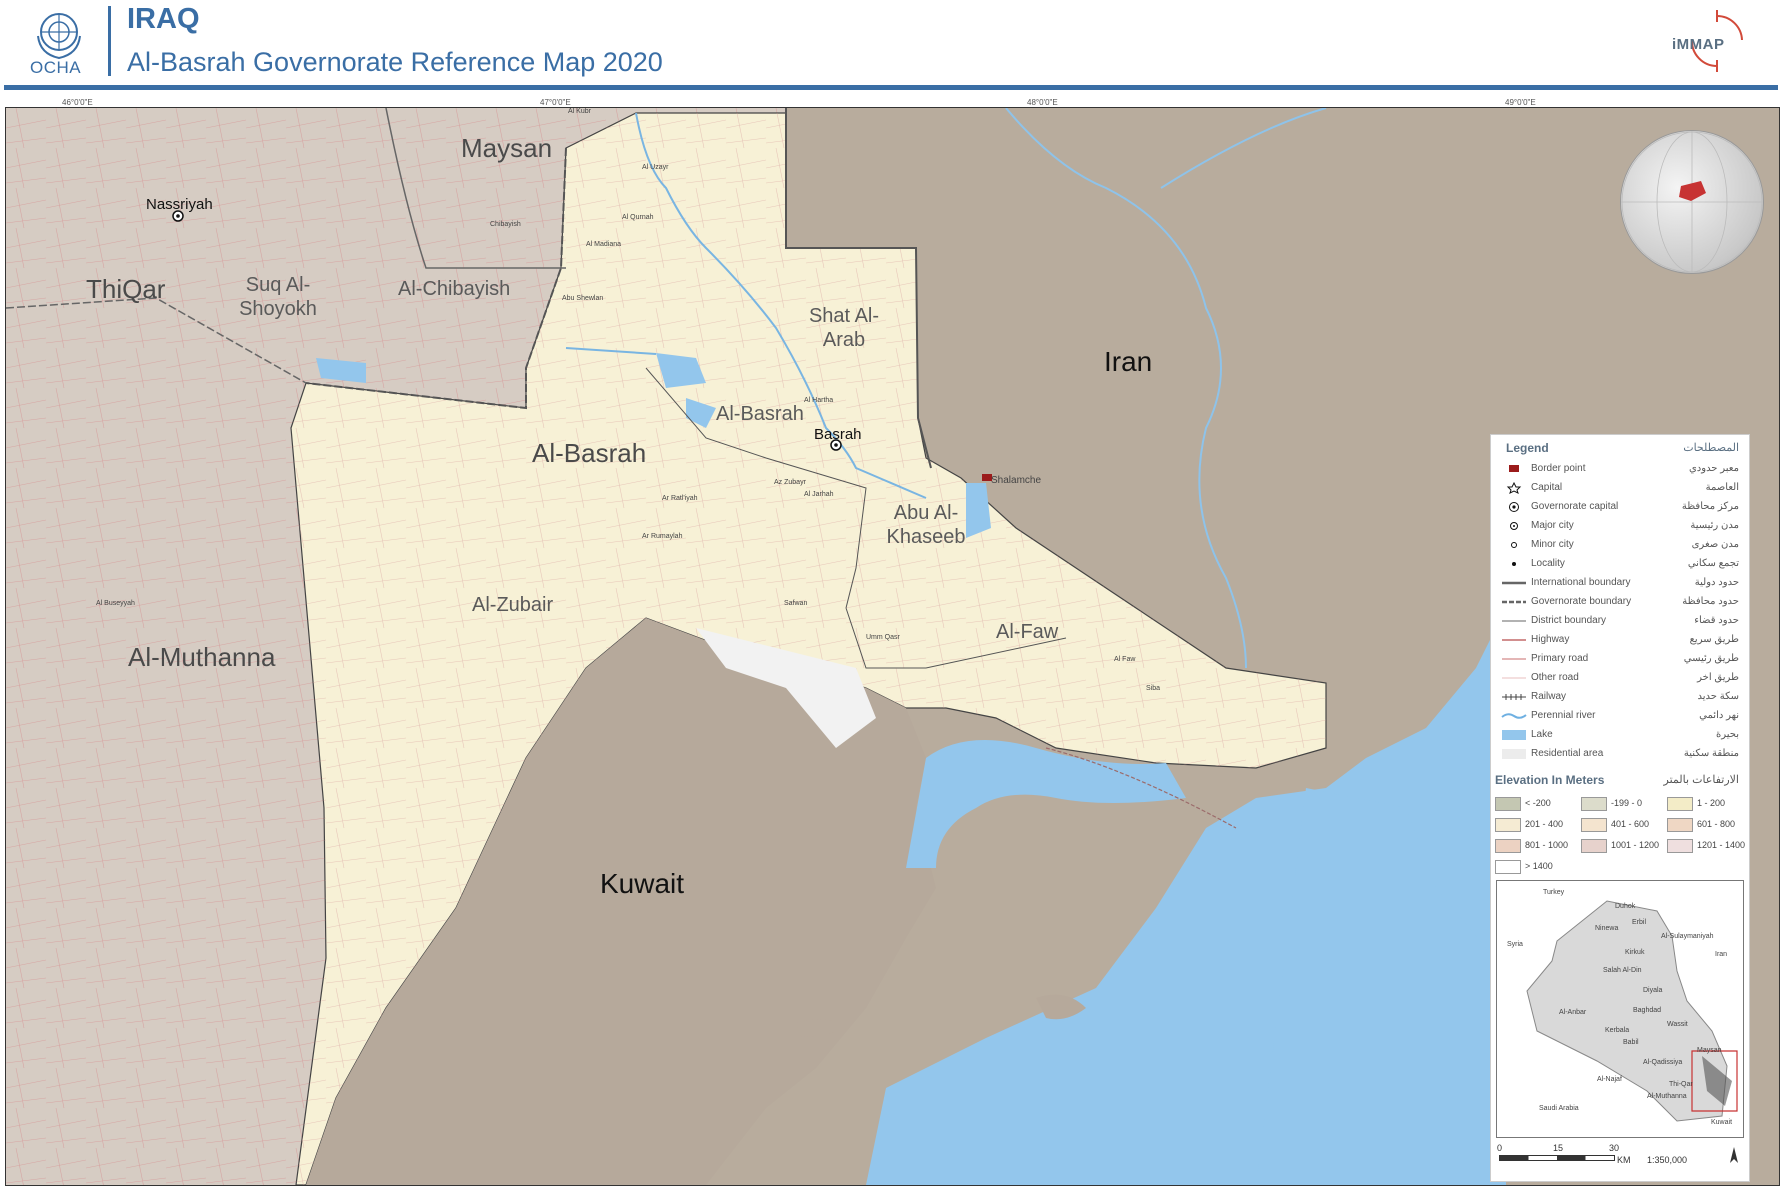 Image resolution: width=1782 pixels, height=1189 pixels. Describe the element at coordinates (56, 67) in the screenshot. I see `ocha-label: OCHA` at that location.